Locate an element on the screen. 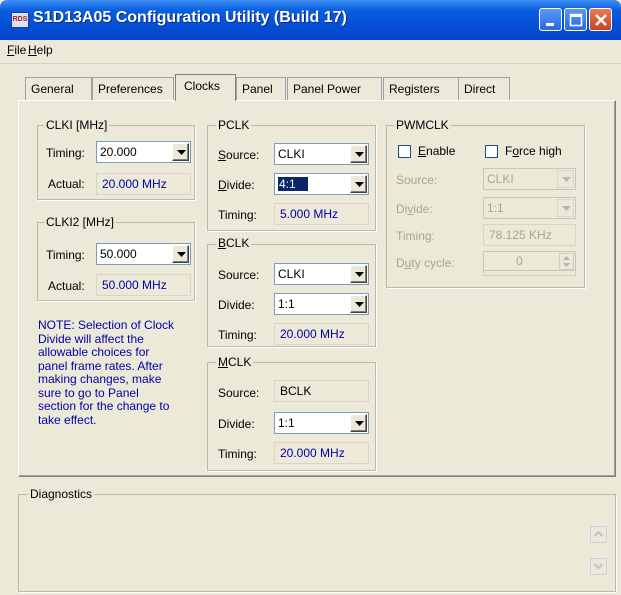 The image size is (621, 595). pclk-source-value: CLKI is located at coordinates (291, 154).